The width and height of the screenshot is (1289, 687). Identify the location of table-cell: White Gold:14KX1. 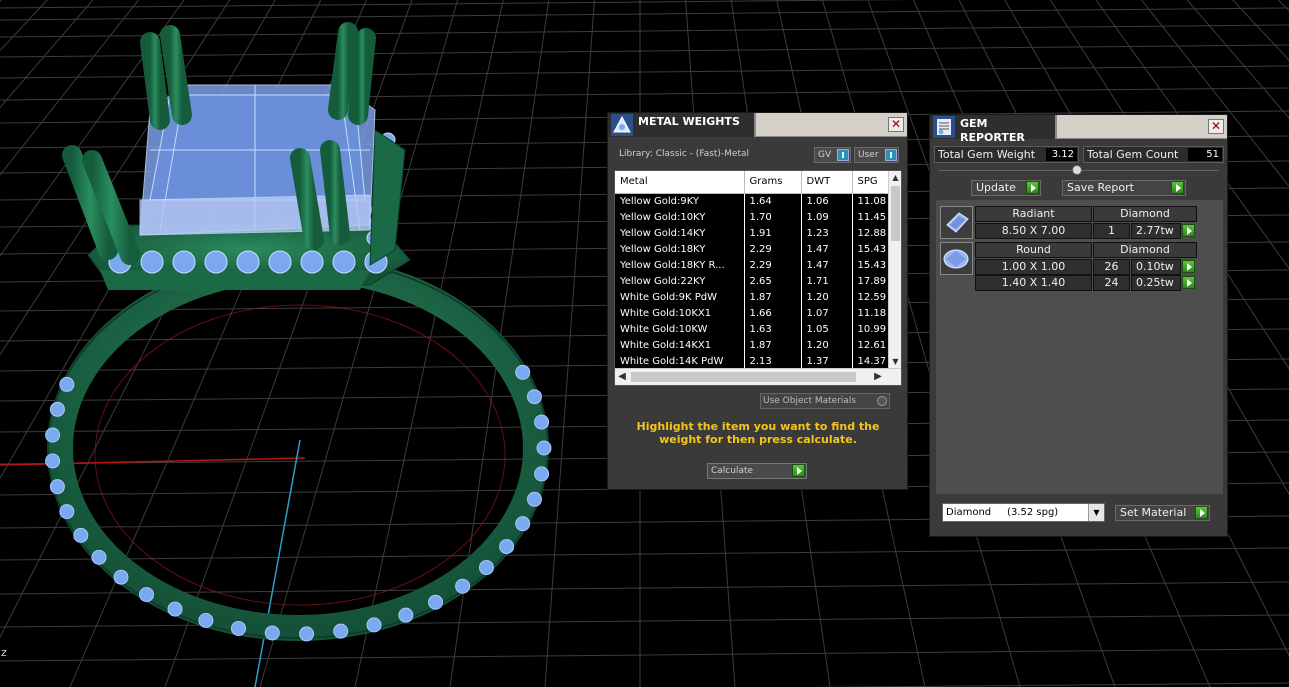
(680, 345).